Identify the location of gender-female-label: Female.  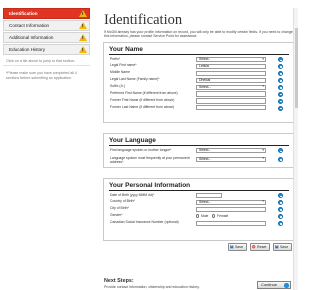
(223, 215).